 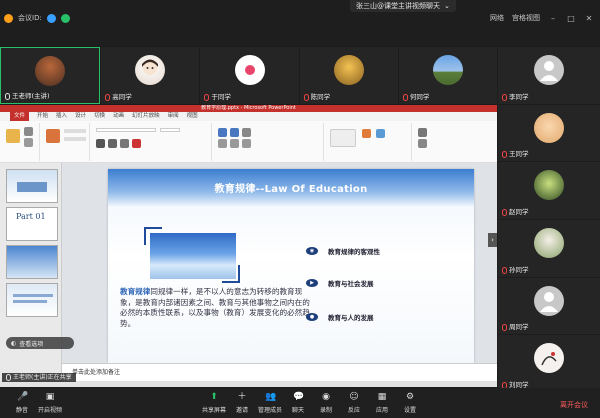 What do you see at coordinates (53, 136) in the screenshot?
I see `new-slide-icon` at bounding box center [53, 136].